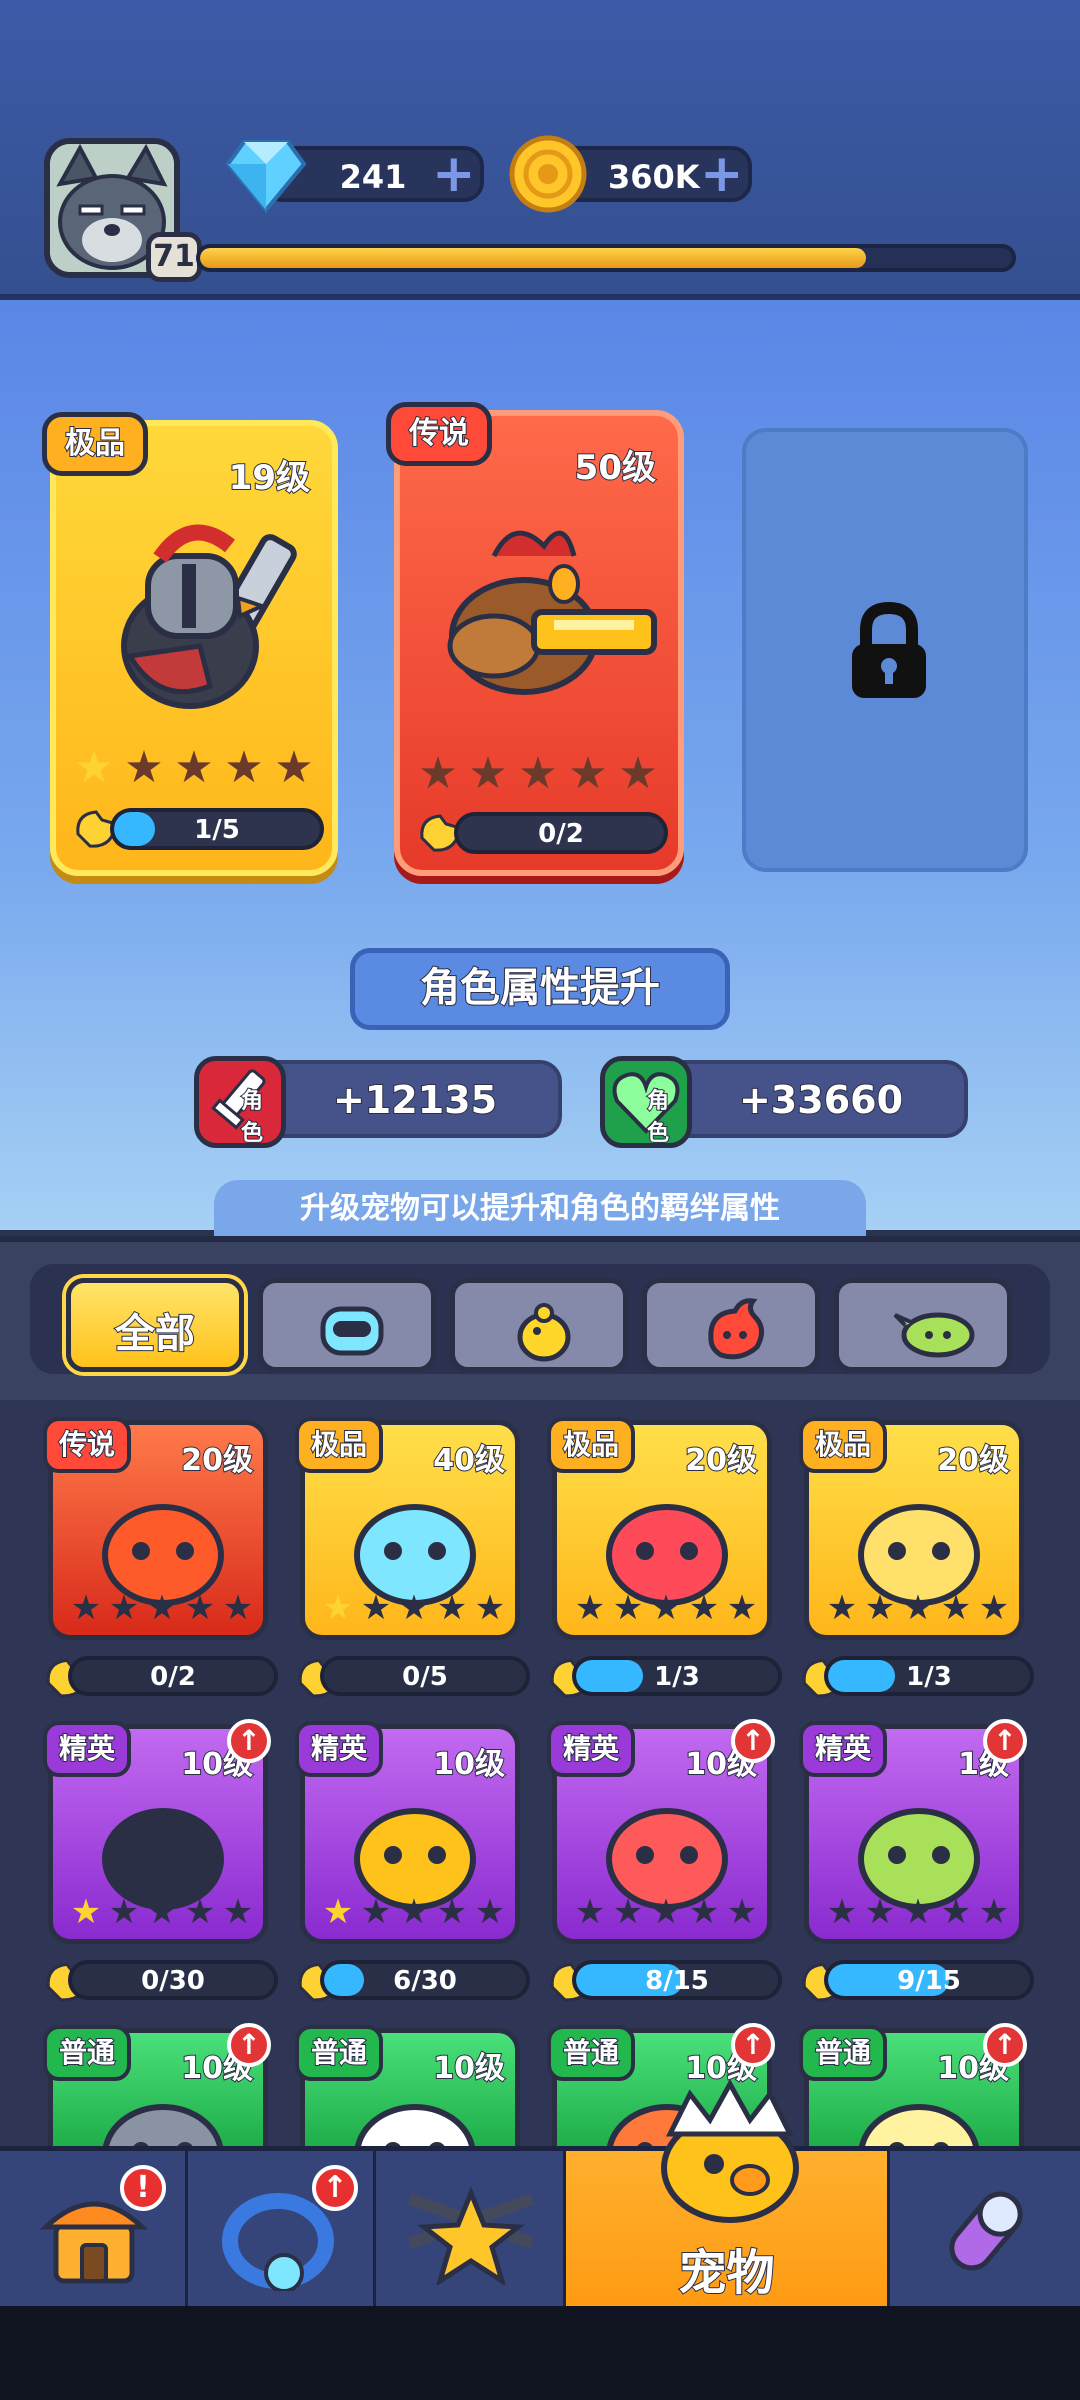  I want to click on attribute-bonus-title: 角色属性提升, so click(540, 989).